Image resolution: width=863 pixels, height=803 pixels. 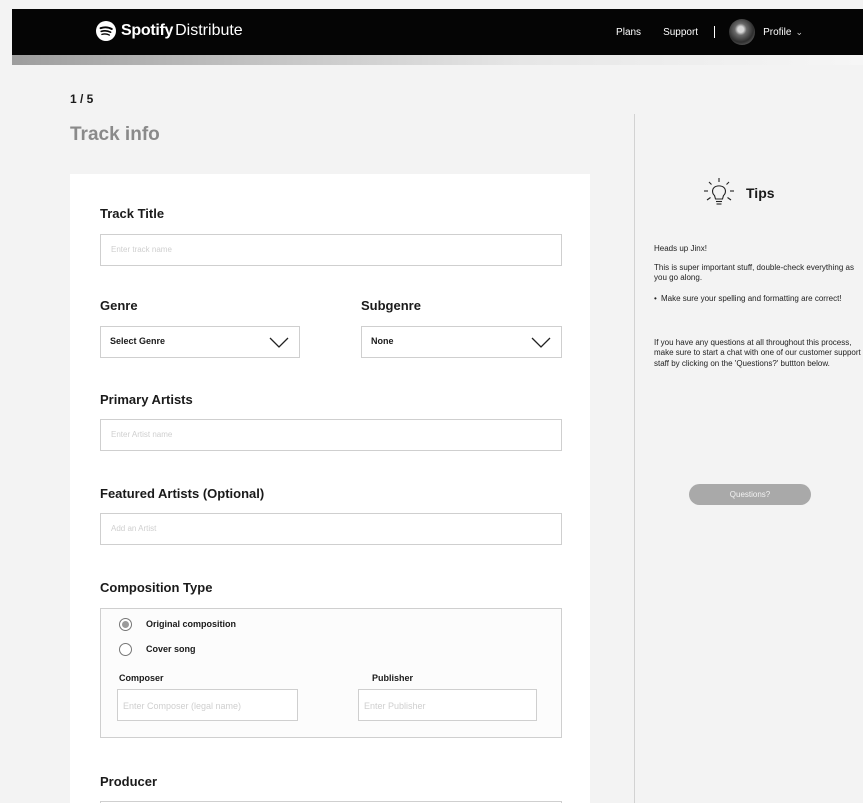 I want to click on track-title-input: Enter track name, so click(x=331, y=250).